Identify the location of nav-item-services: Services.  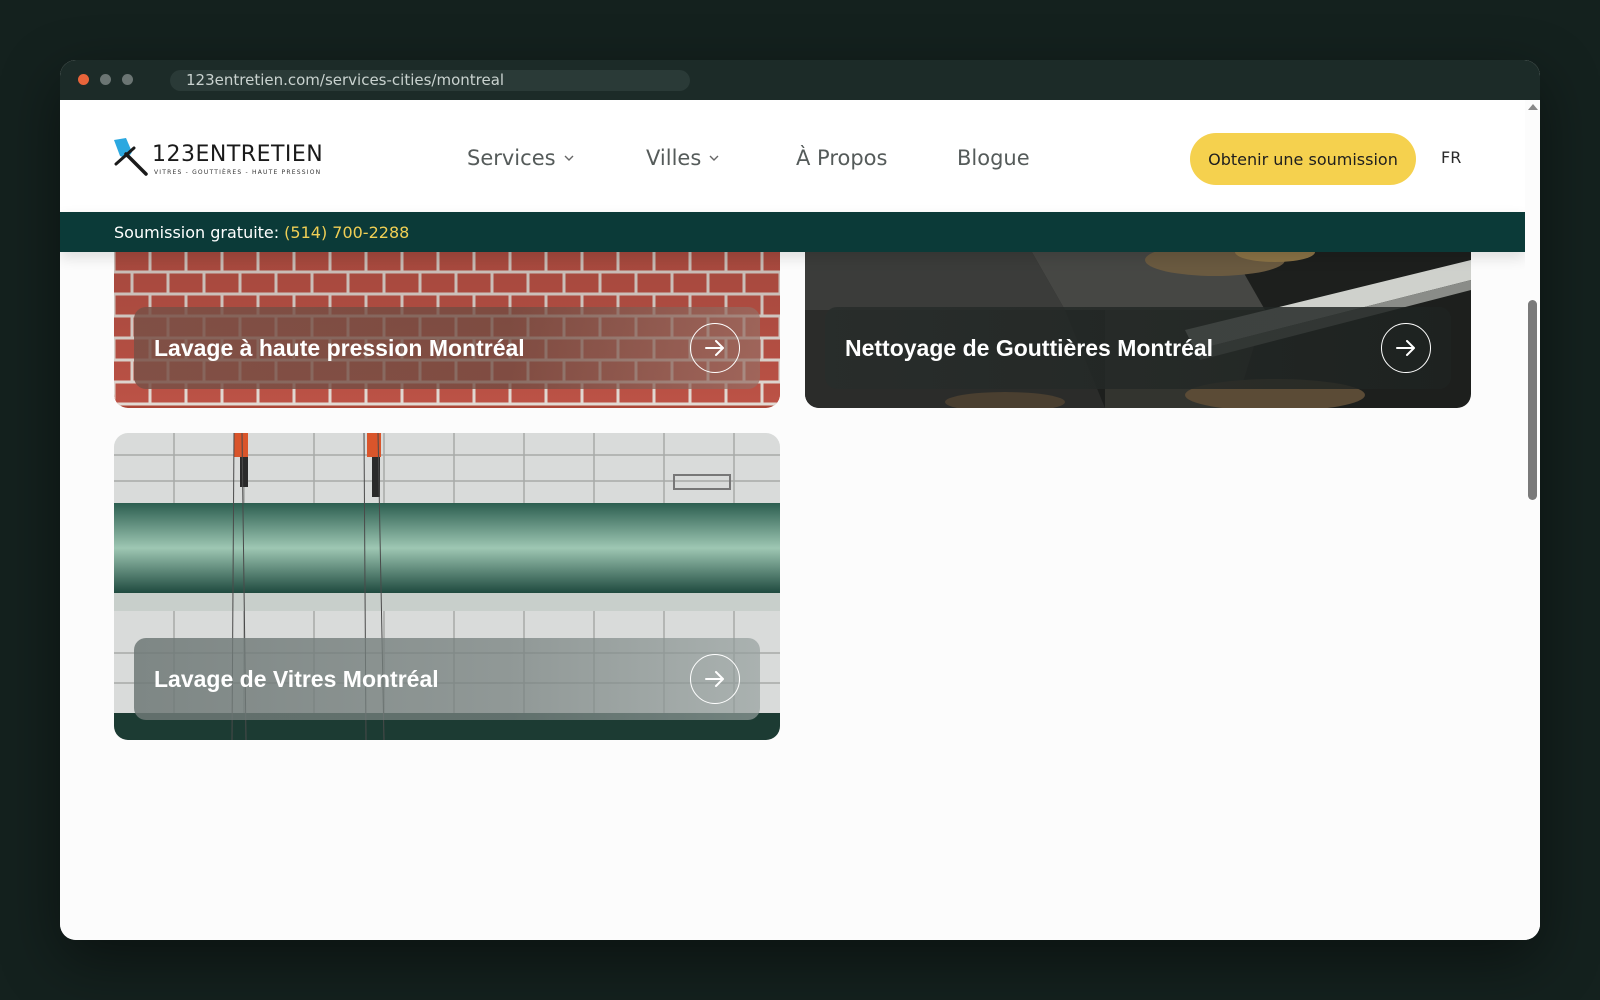
(521, 158).